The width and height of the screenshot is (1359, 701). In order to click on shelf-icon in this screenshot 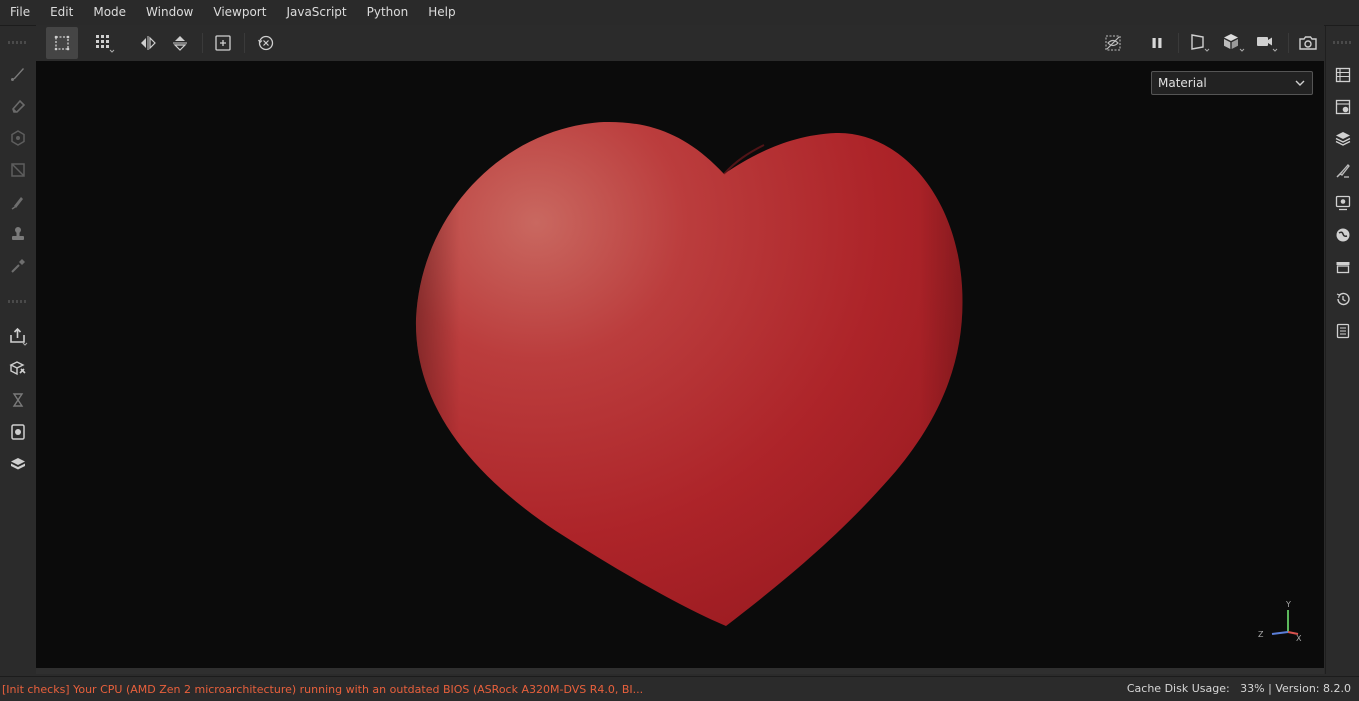, I will do `click(1343, 268)`.